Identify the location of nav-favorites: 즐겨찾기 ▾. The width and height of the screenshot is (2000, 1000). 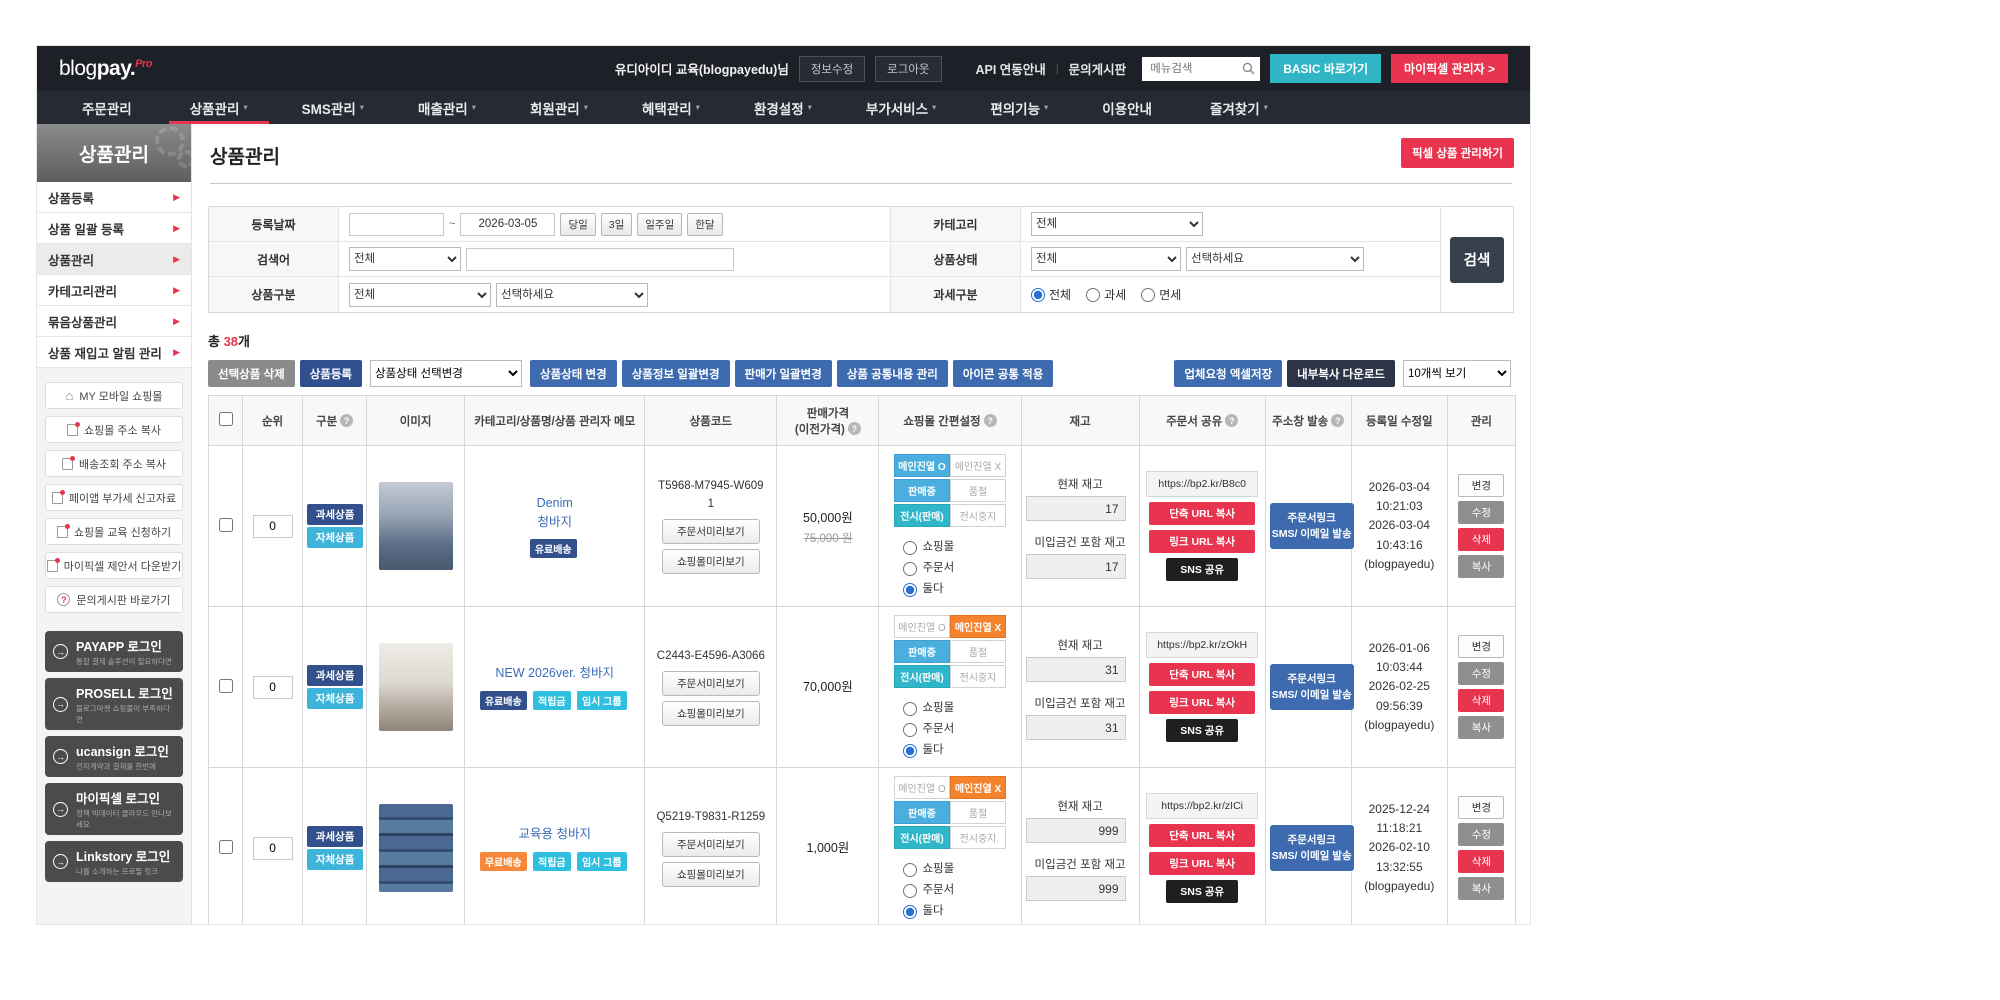
(1239, 107).